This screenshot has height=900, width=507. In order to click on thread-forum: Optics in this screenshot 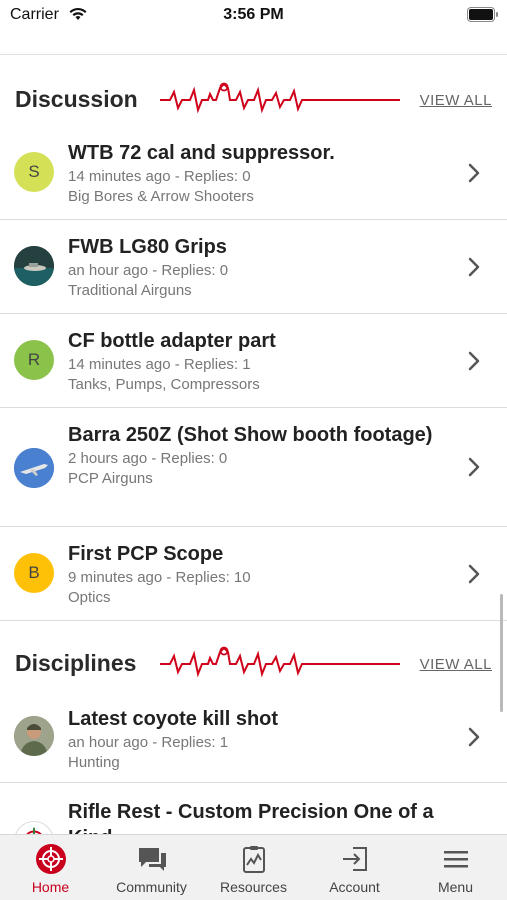, I will do `click(89, 597)`.